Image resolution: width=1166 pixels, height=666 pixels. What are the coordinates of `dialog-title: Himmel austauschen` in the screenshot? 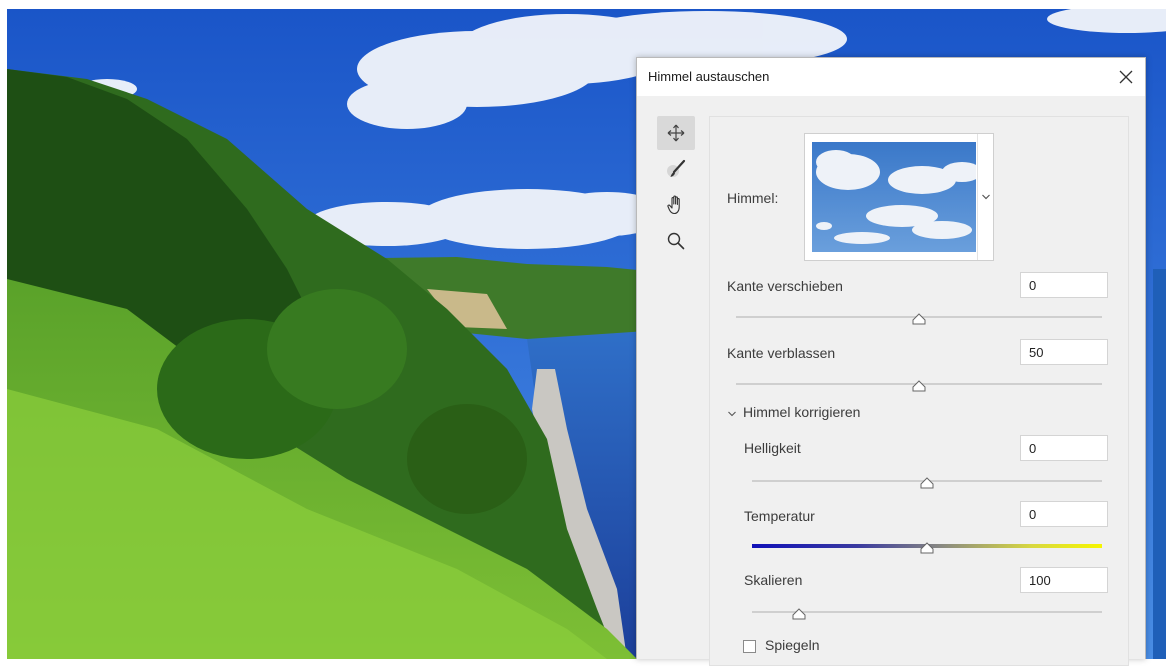 It's located at (709, 76).